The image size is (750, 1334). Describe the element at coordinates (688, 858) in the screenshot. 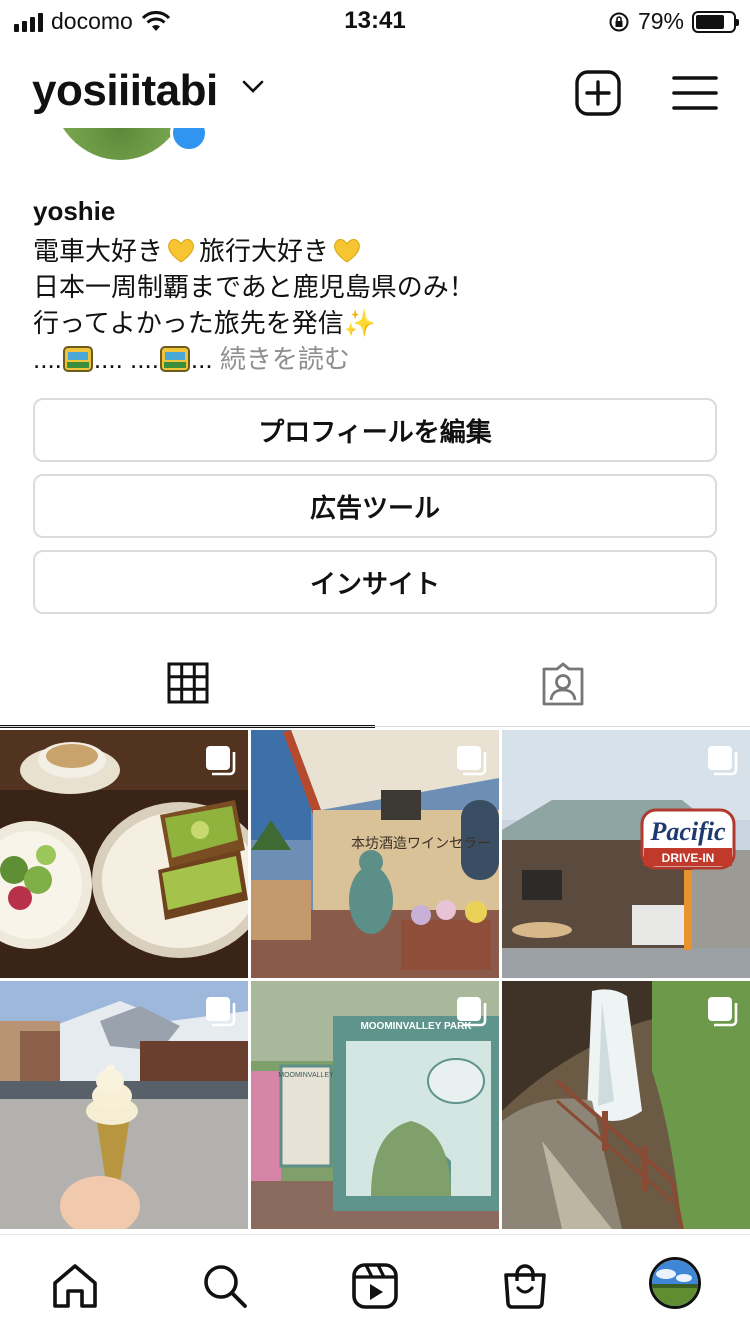

I see `drive-in-sign: DRIVE-IN` at that location.